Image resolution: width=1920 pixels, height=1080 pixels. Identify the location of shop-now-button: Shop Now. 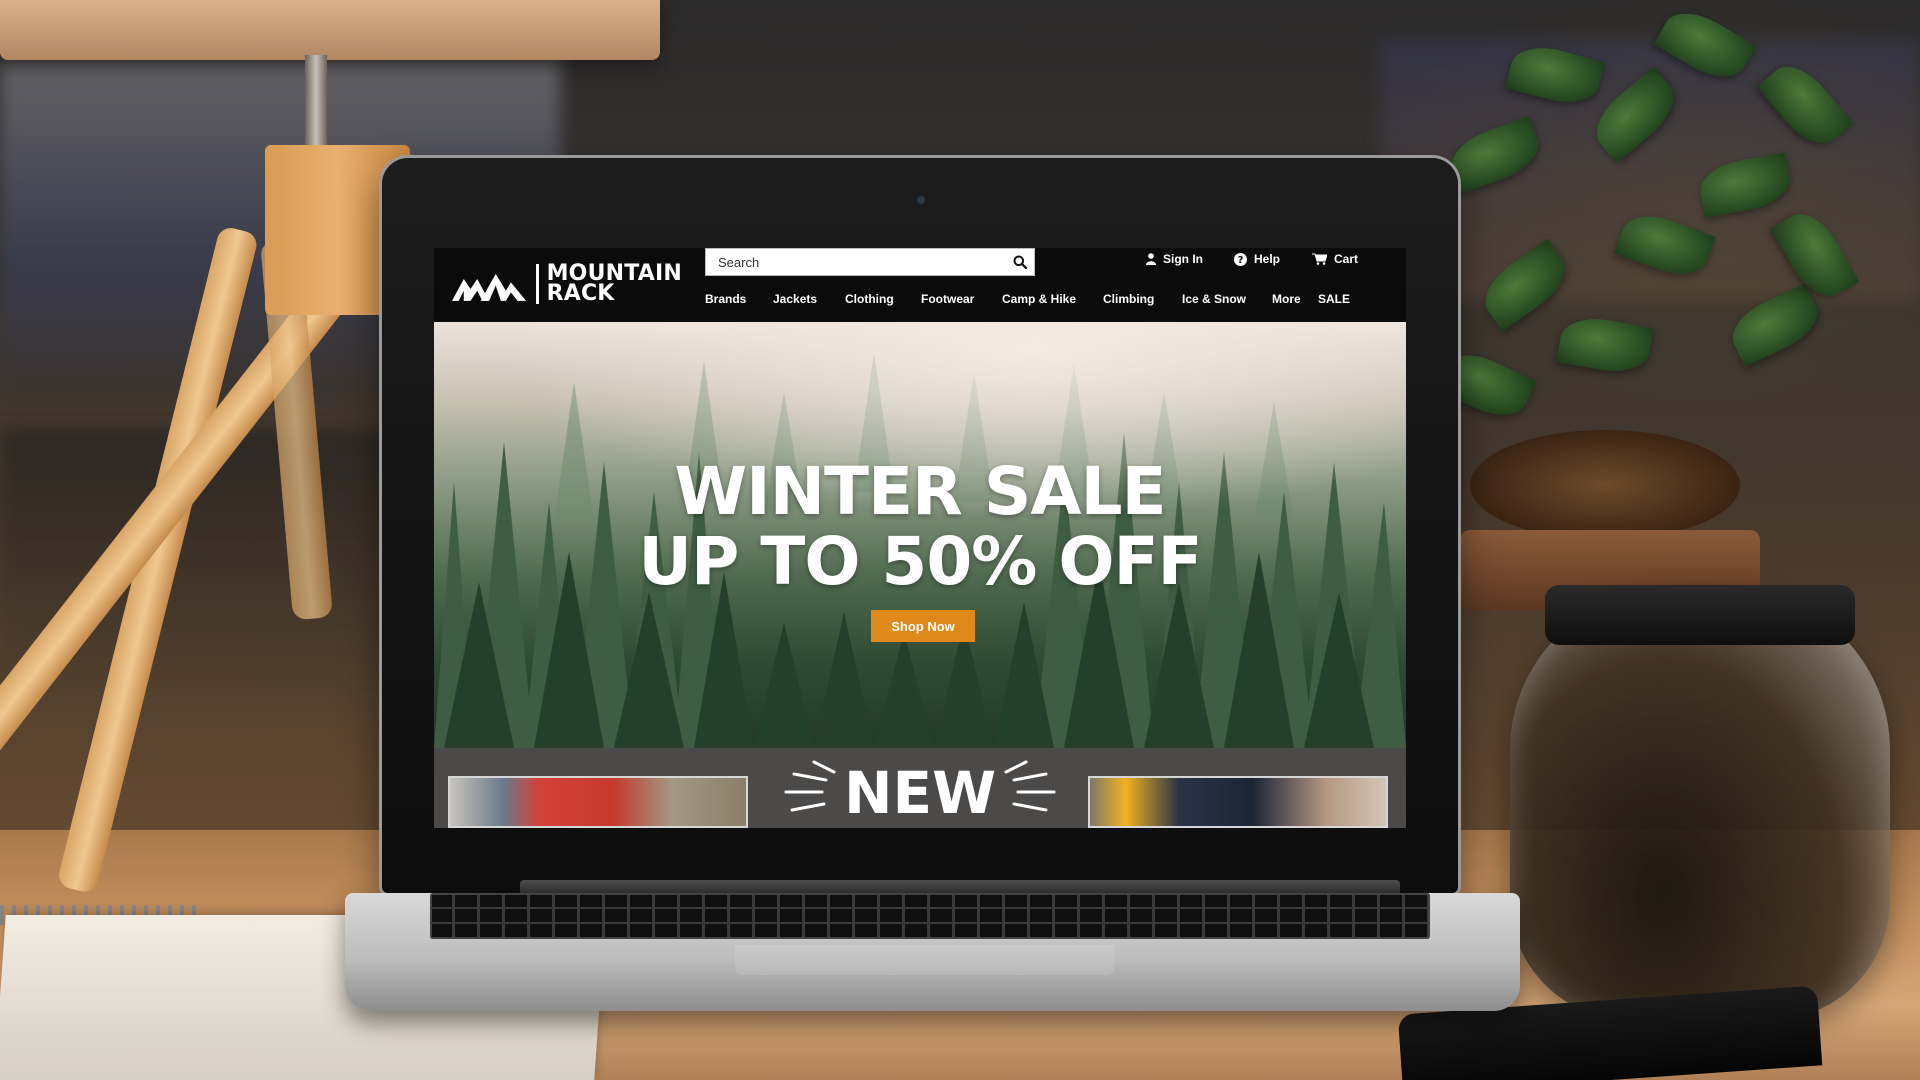
(923, 626).